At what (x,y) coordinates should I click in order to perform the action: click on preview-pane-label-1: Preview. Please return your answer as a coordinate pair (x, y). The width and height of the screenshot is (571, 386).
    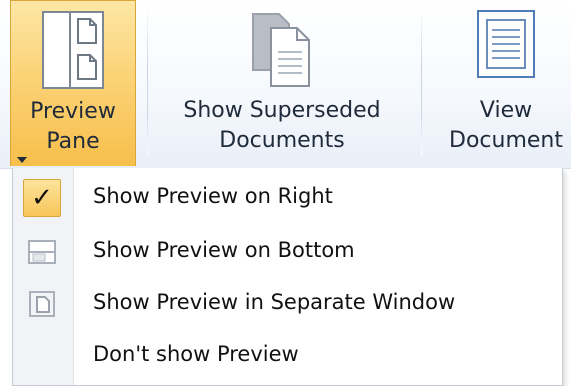
    Looking at the image, I should click on (73, 111).